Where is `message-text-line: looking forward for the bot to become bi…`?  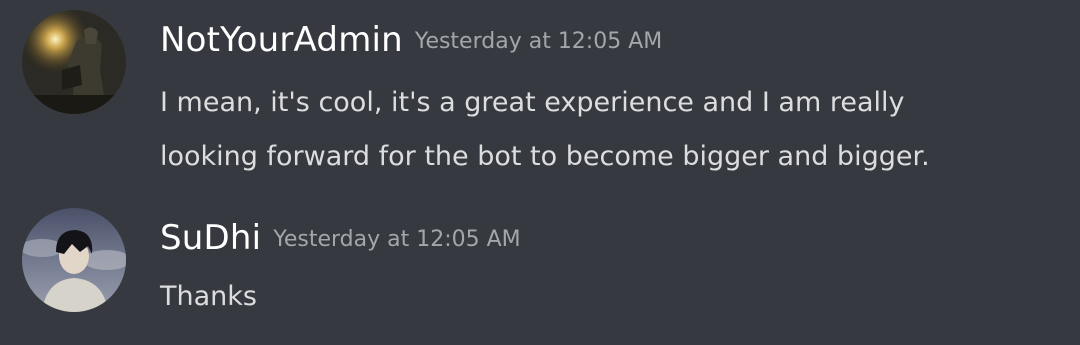
message-text-line: looking forward for the bot to become bi… is located at coordinates (545, 156).